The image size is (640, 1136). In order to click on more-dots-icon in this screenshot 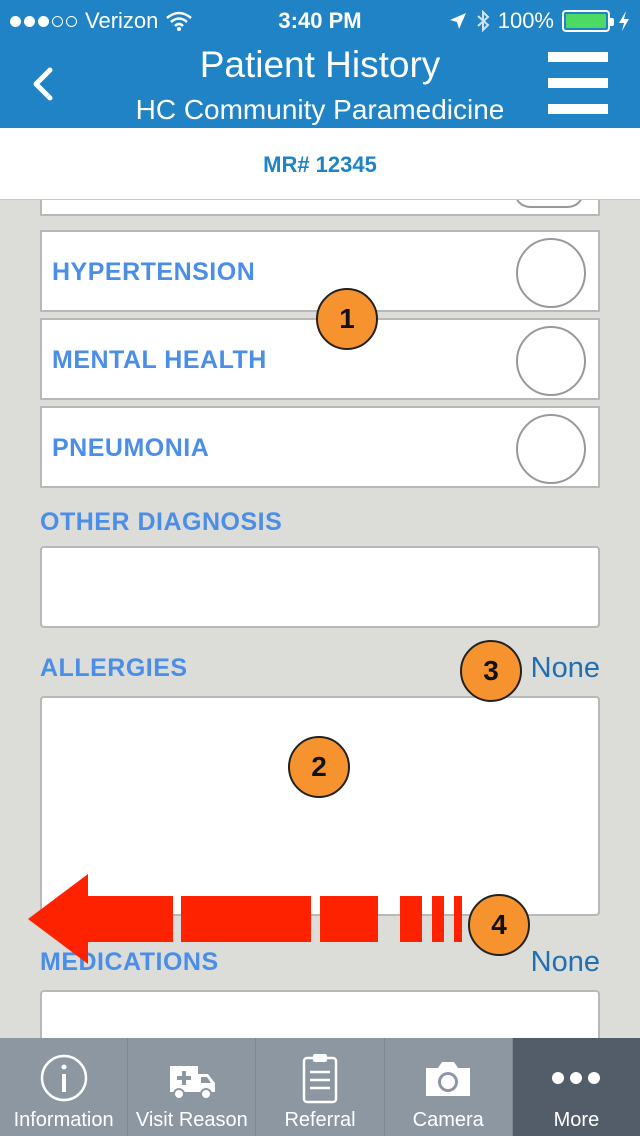, I will do `click(576, 1078)`.